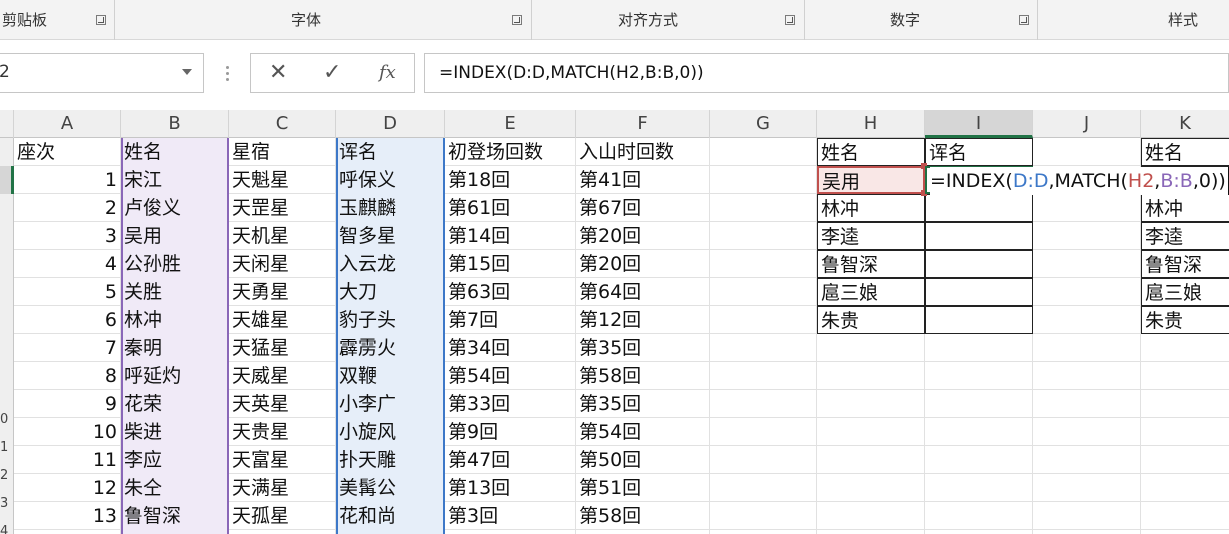 The height and width of the screenshot is (534, 1229). What do you see at coordinates (643, 460) in the screenshot?
I see `join-chapter-cell: 第50回` at bounding box center [643, 460].